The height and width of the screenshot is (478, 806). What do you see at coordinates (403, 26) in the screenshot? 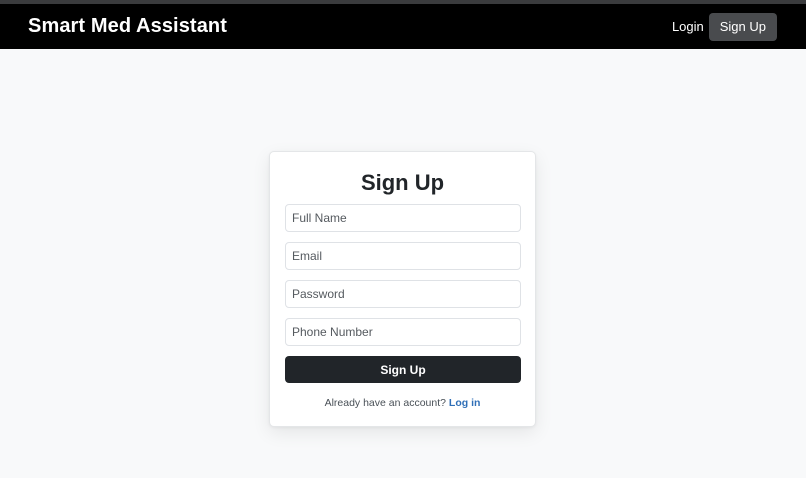
I see `navbar: Smart Med Assistant Login Sign Up` at bounding box center [403, 26].